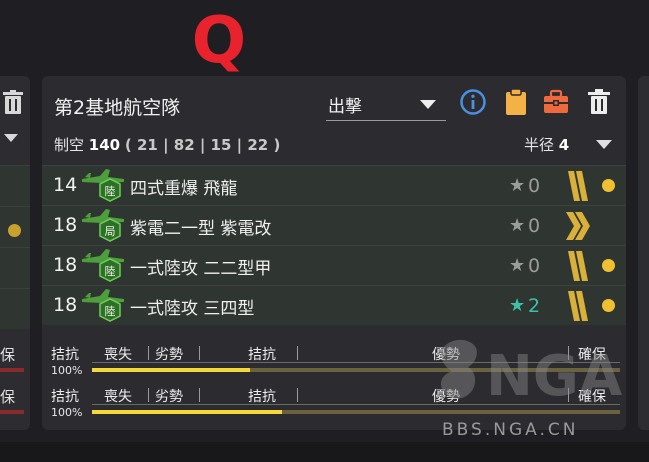 Image resolution: width=649 pixels, height=462 pixels. I want to click on equipment-slot: 18 局 紫電二一型 紫電改 ★ 0, so click(334, 225).